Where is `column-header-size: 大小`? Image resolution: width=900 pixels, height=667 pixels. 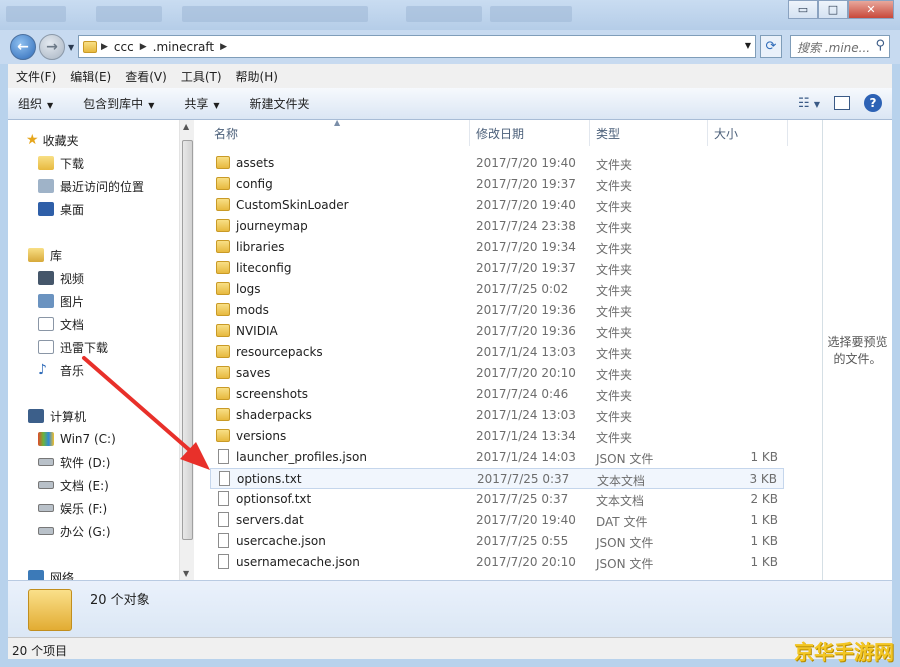 column-header-size: 大小 is located at coordinates (748, 133).